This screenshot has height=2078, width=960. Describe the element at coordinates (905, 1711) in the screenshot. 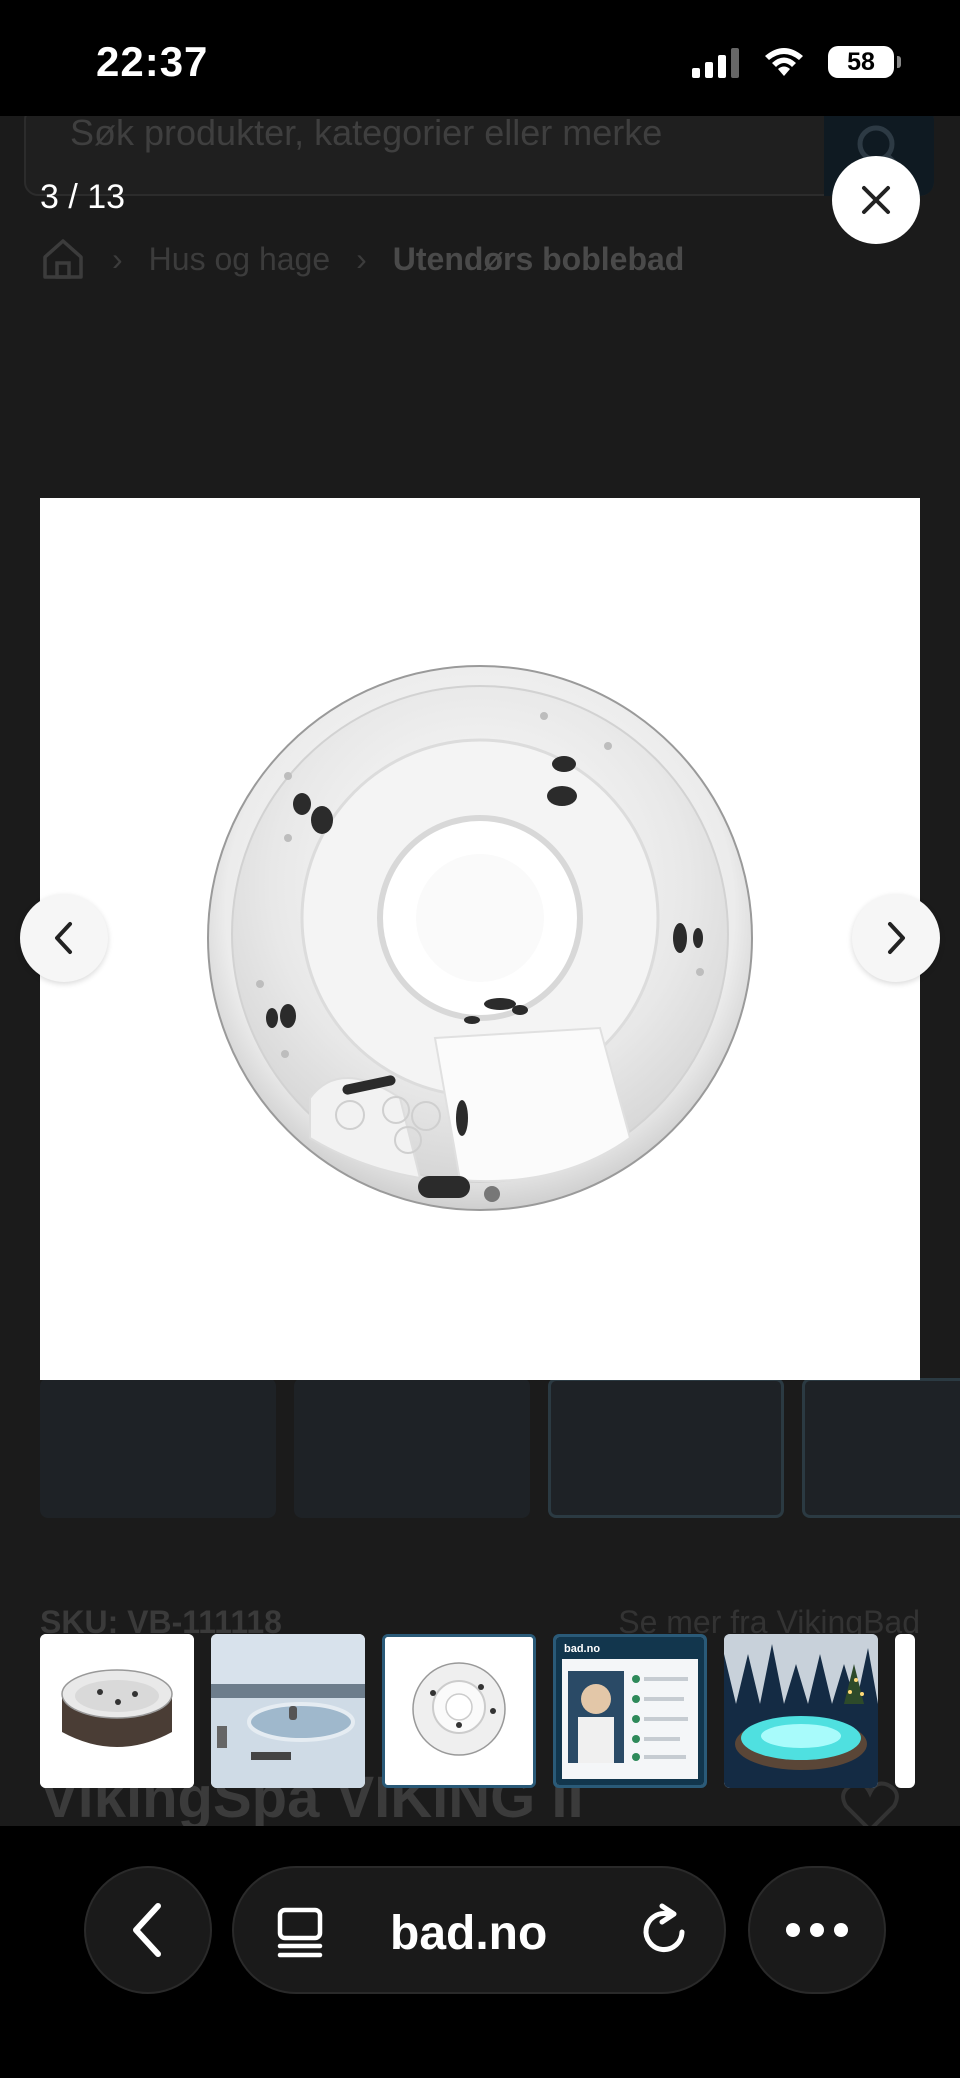

I see `thumbnail-partial` at that location.